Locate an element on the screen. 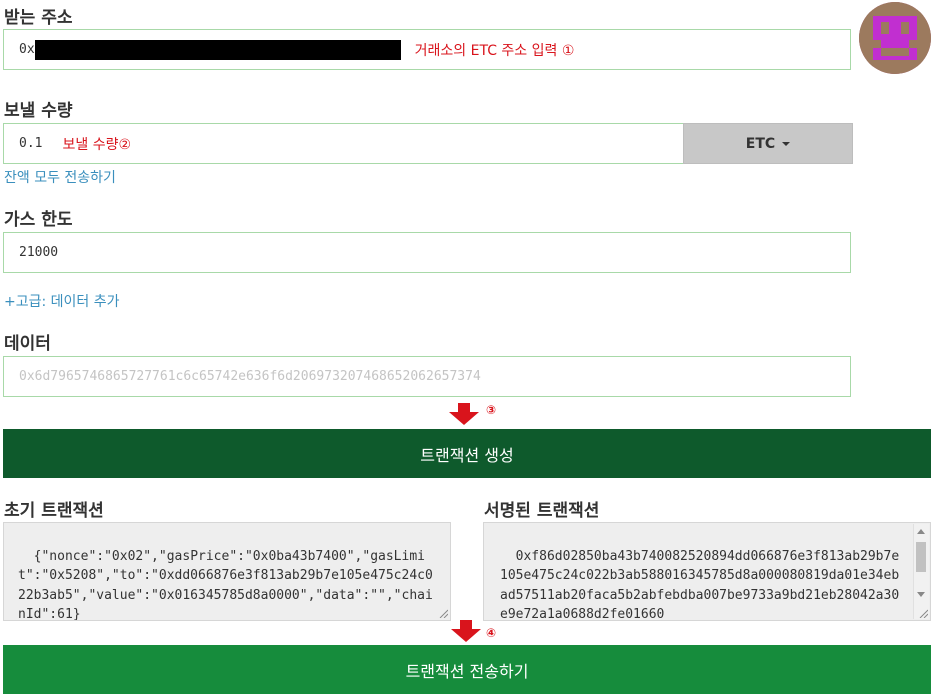 The height and width of the screenshot is (694, 941). gas-limit-label: 가스 한도 is located at coordinates (38, 220).